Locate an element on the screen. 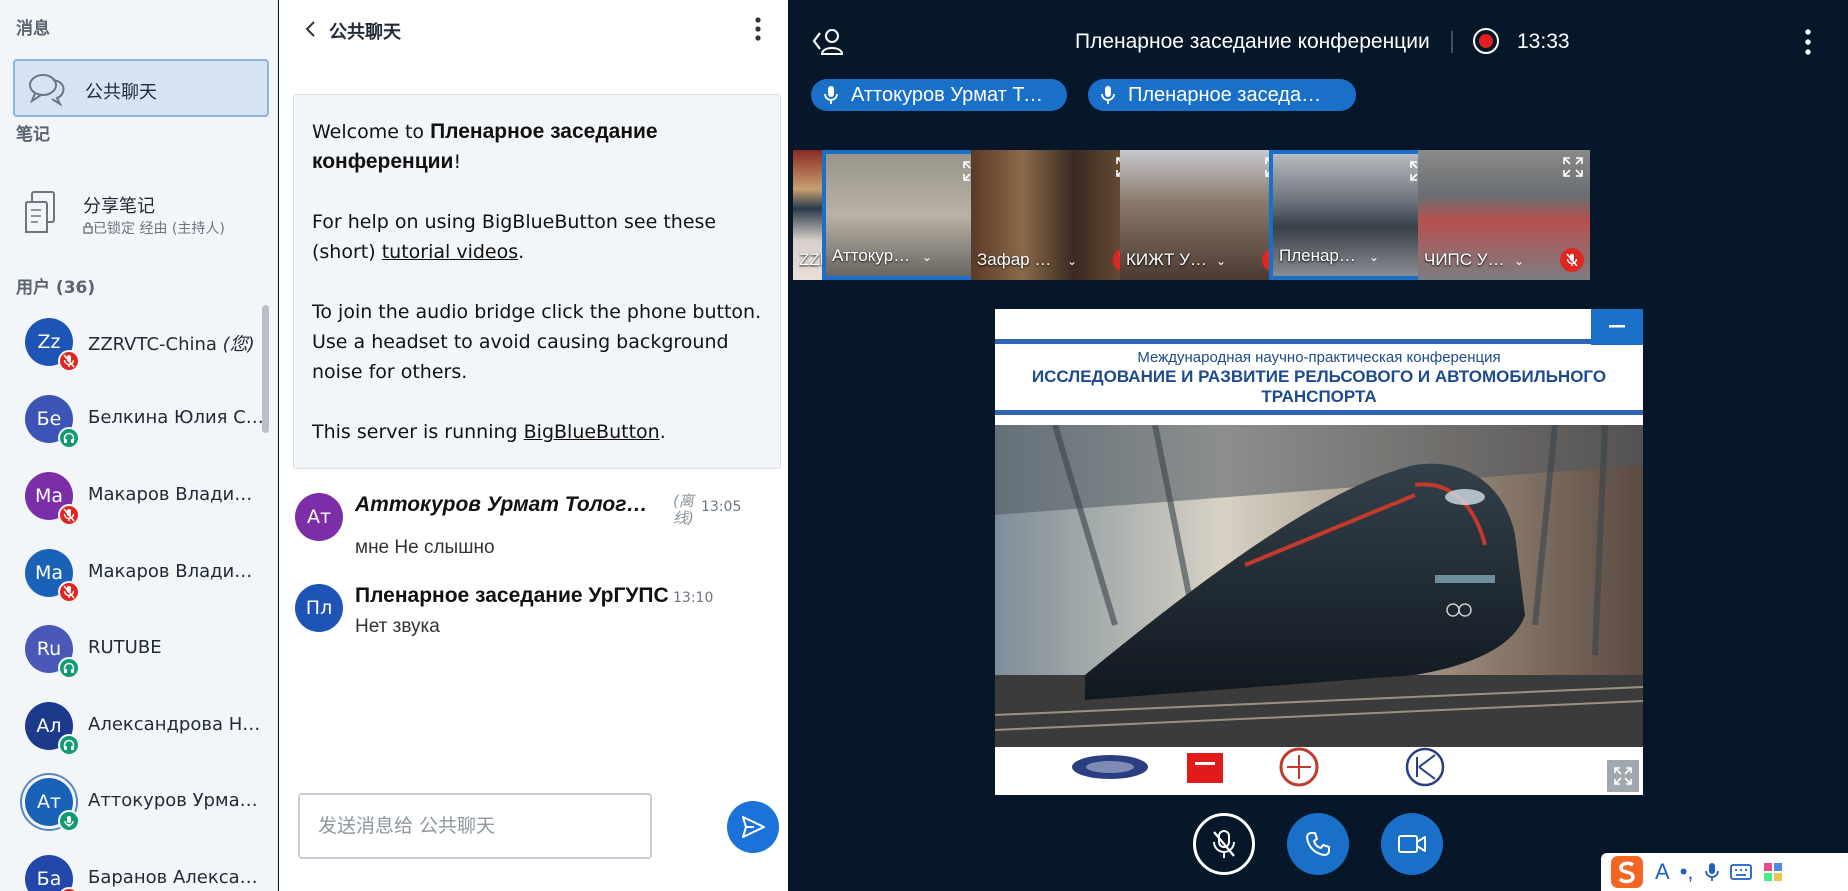 This screenshot has width=1848, height=891. minus-icon is located at coordinates (1617, 326).